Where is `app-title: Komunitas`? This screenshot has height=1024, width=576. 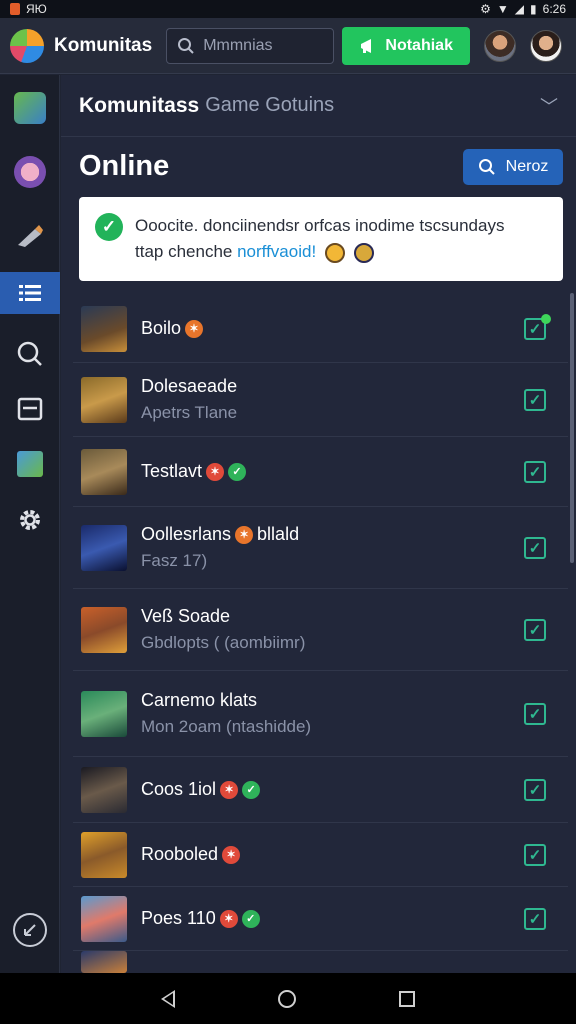
app-title: Komunitas is located at coordinates (103, 45).